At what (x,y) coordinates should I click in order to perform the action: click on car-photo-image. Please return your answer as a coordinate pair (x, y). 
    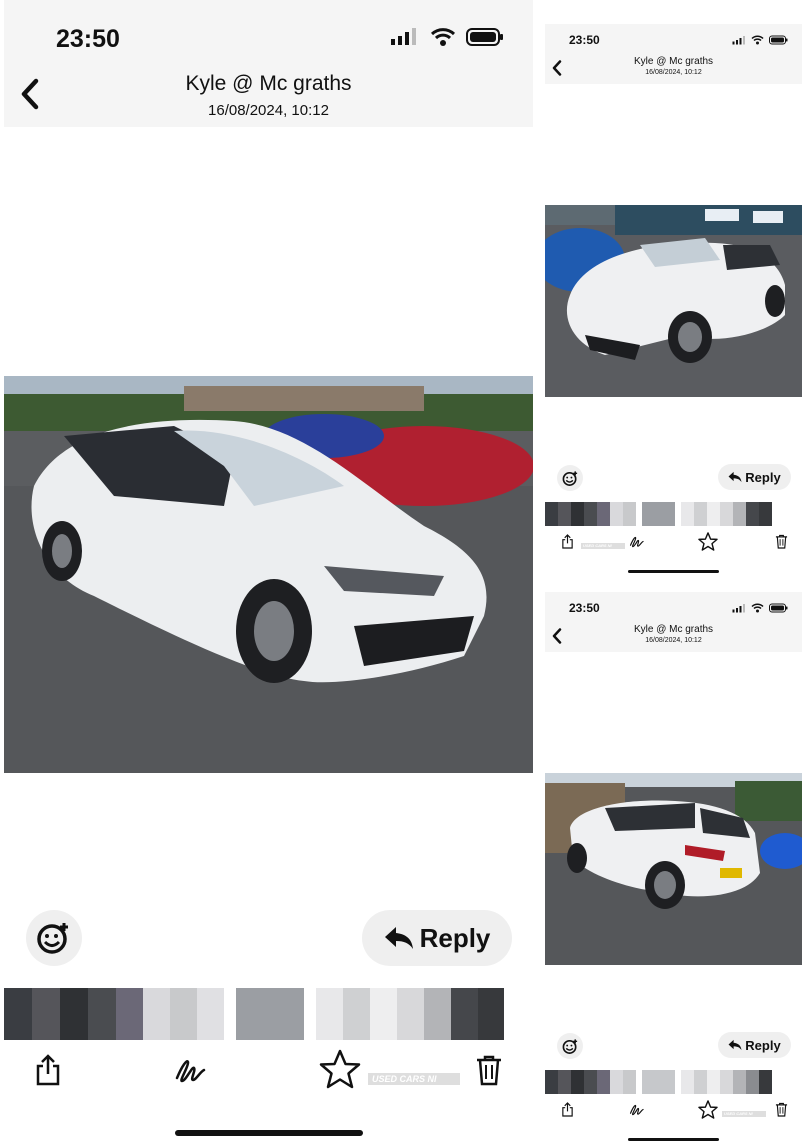
    Looking at the image, I should click on (673, 869).